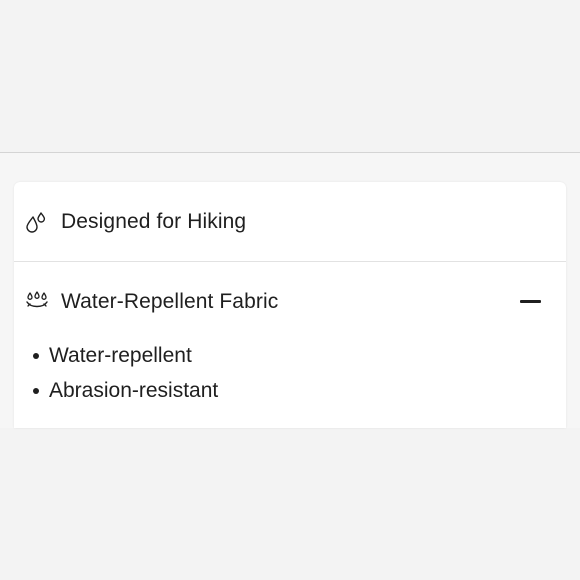  What do you see at coordinates (38, 222) in the screenshot?
I see `water-drops-icon` at bounding box center [38, 222].